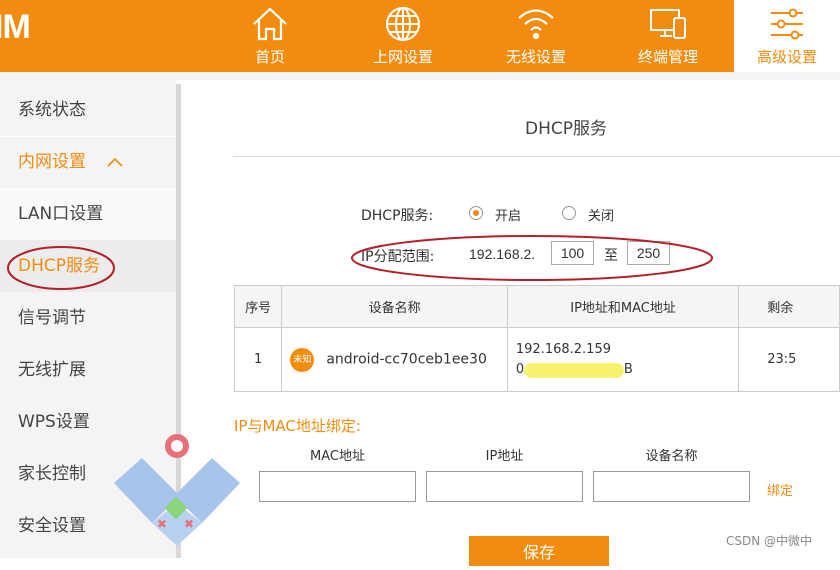 This screenshot has width=840, height=570. I want to click on watermark: CSDN @中微中, so click(769, 541).